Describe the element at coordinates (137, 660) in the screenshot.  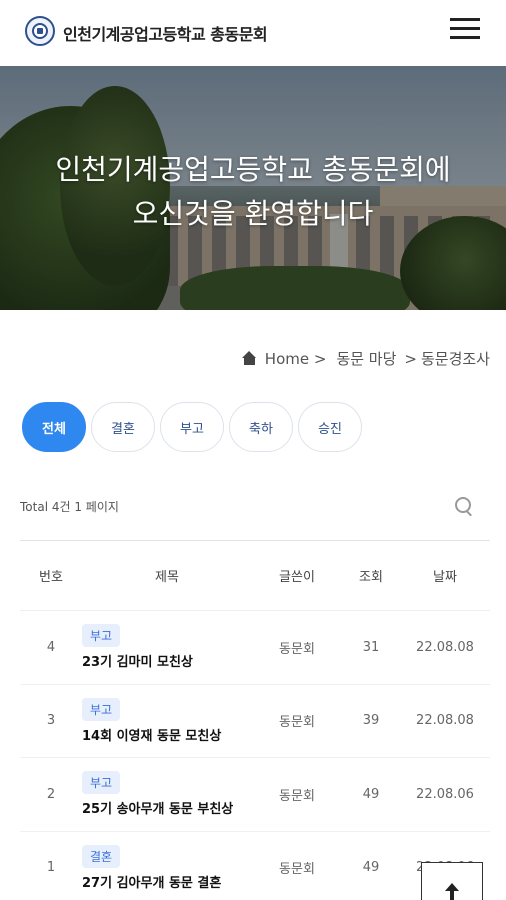
I see `row-title-link: 23기 김마미 모친상` at that location.